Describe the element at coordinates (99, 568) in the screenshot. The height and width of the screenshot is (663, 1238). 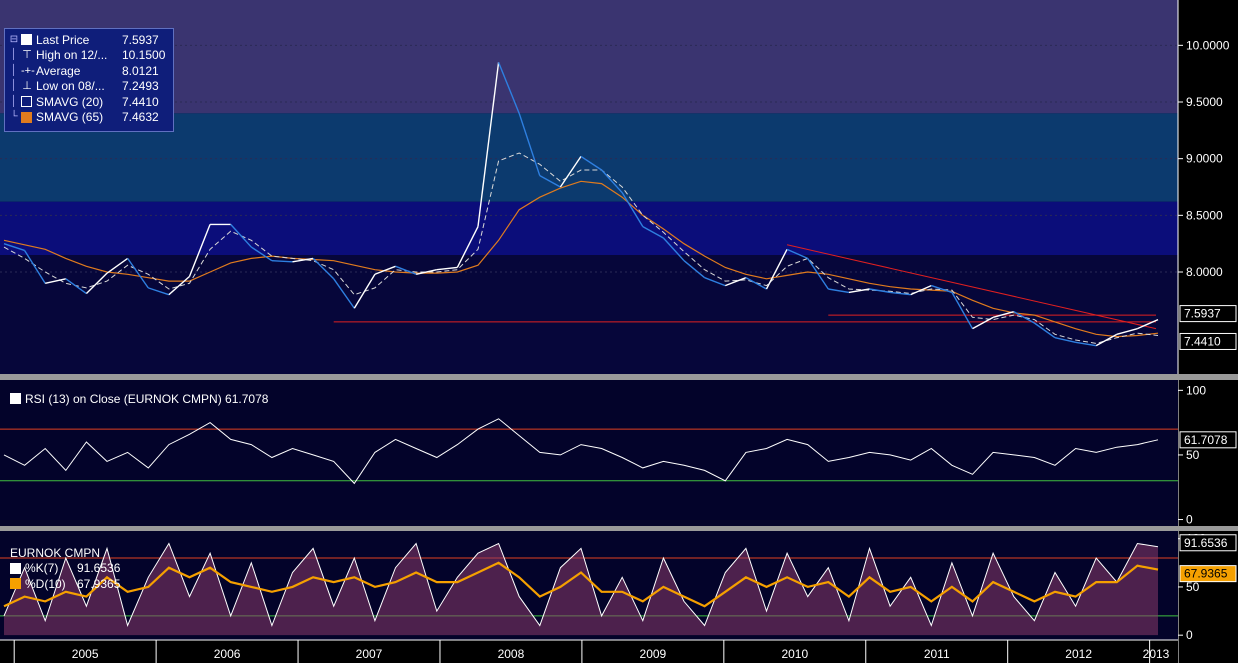
I see `legend-value: 91.6536` at that location.